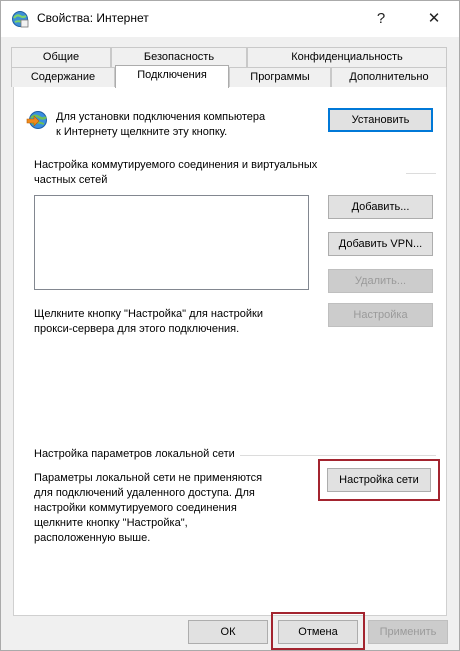 This screenshot has width=460, height=651. I want to click on tab-advanced: Дополнительно, so click(389, 77).